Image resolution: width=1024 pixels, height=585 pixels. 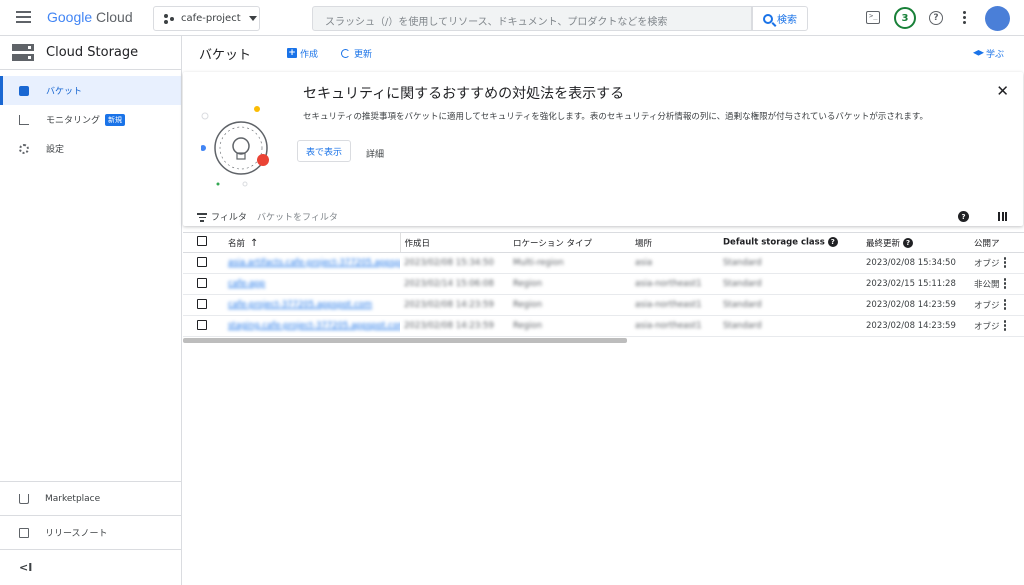 I want to click on lightbulb-illustration-icon, so click(x=235, y=146).